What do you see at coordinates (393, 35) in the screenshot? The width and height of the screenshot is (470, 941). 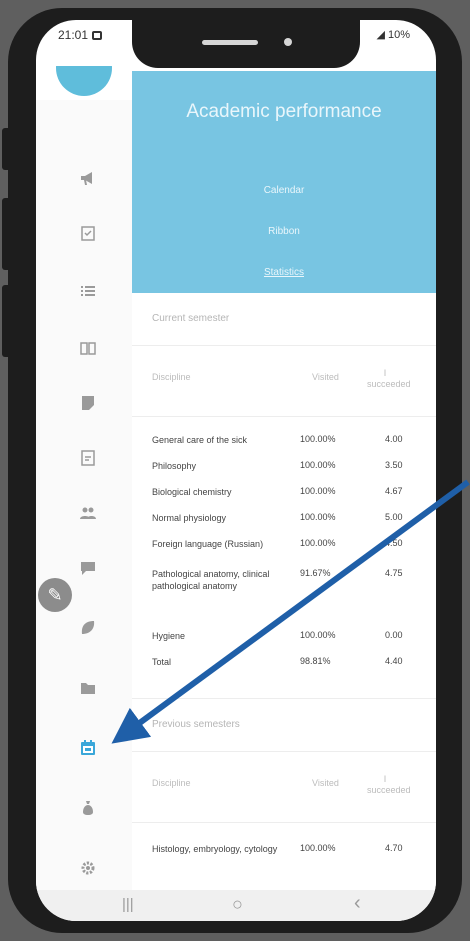 I see `battery-indicator: ◢ 10%` at bounding box center [393, 35].